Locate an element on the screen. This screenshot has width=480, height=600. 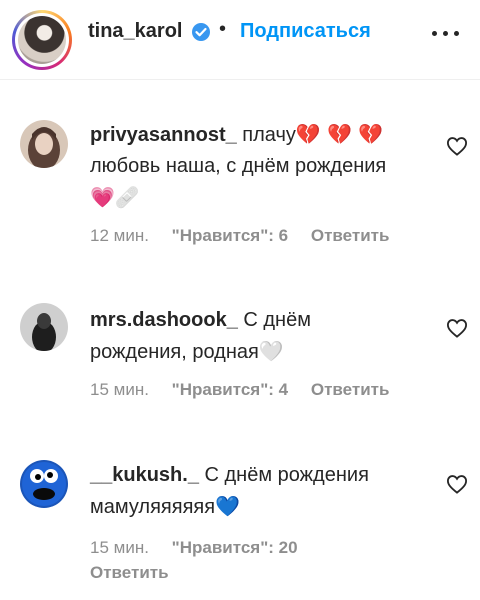
comment-body: плачу is located at coordinates (269, 135).